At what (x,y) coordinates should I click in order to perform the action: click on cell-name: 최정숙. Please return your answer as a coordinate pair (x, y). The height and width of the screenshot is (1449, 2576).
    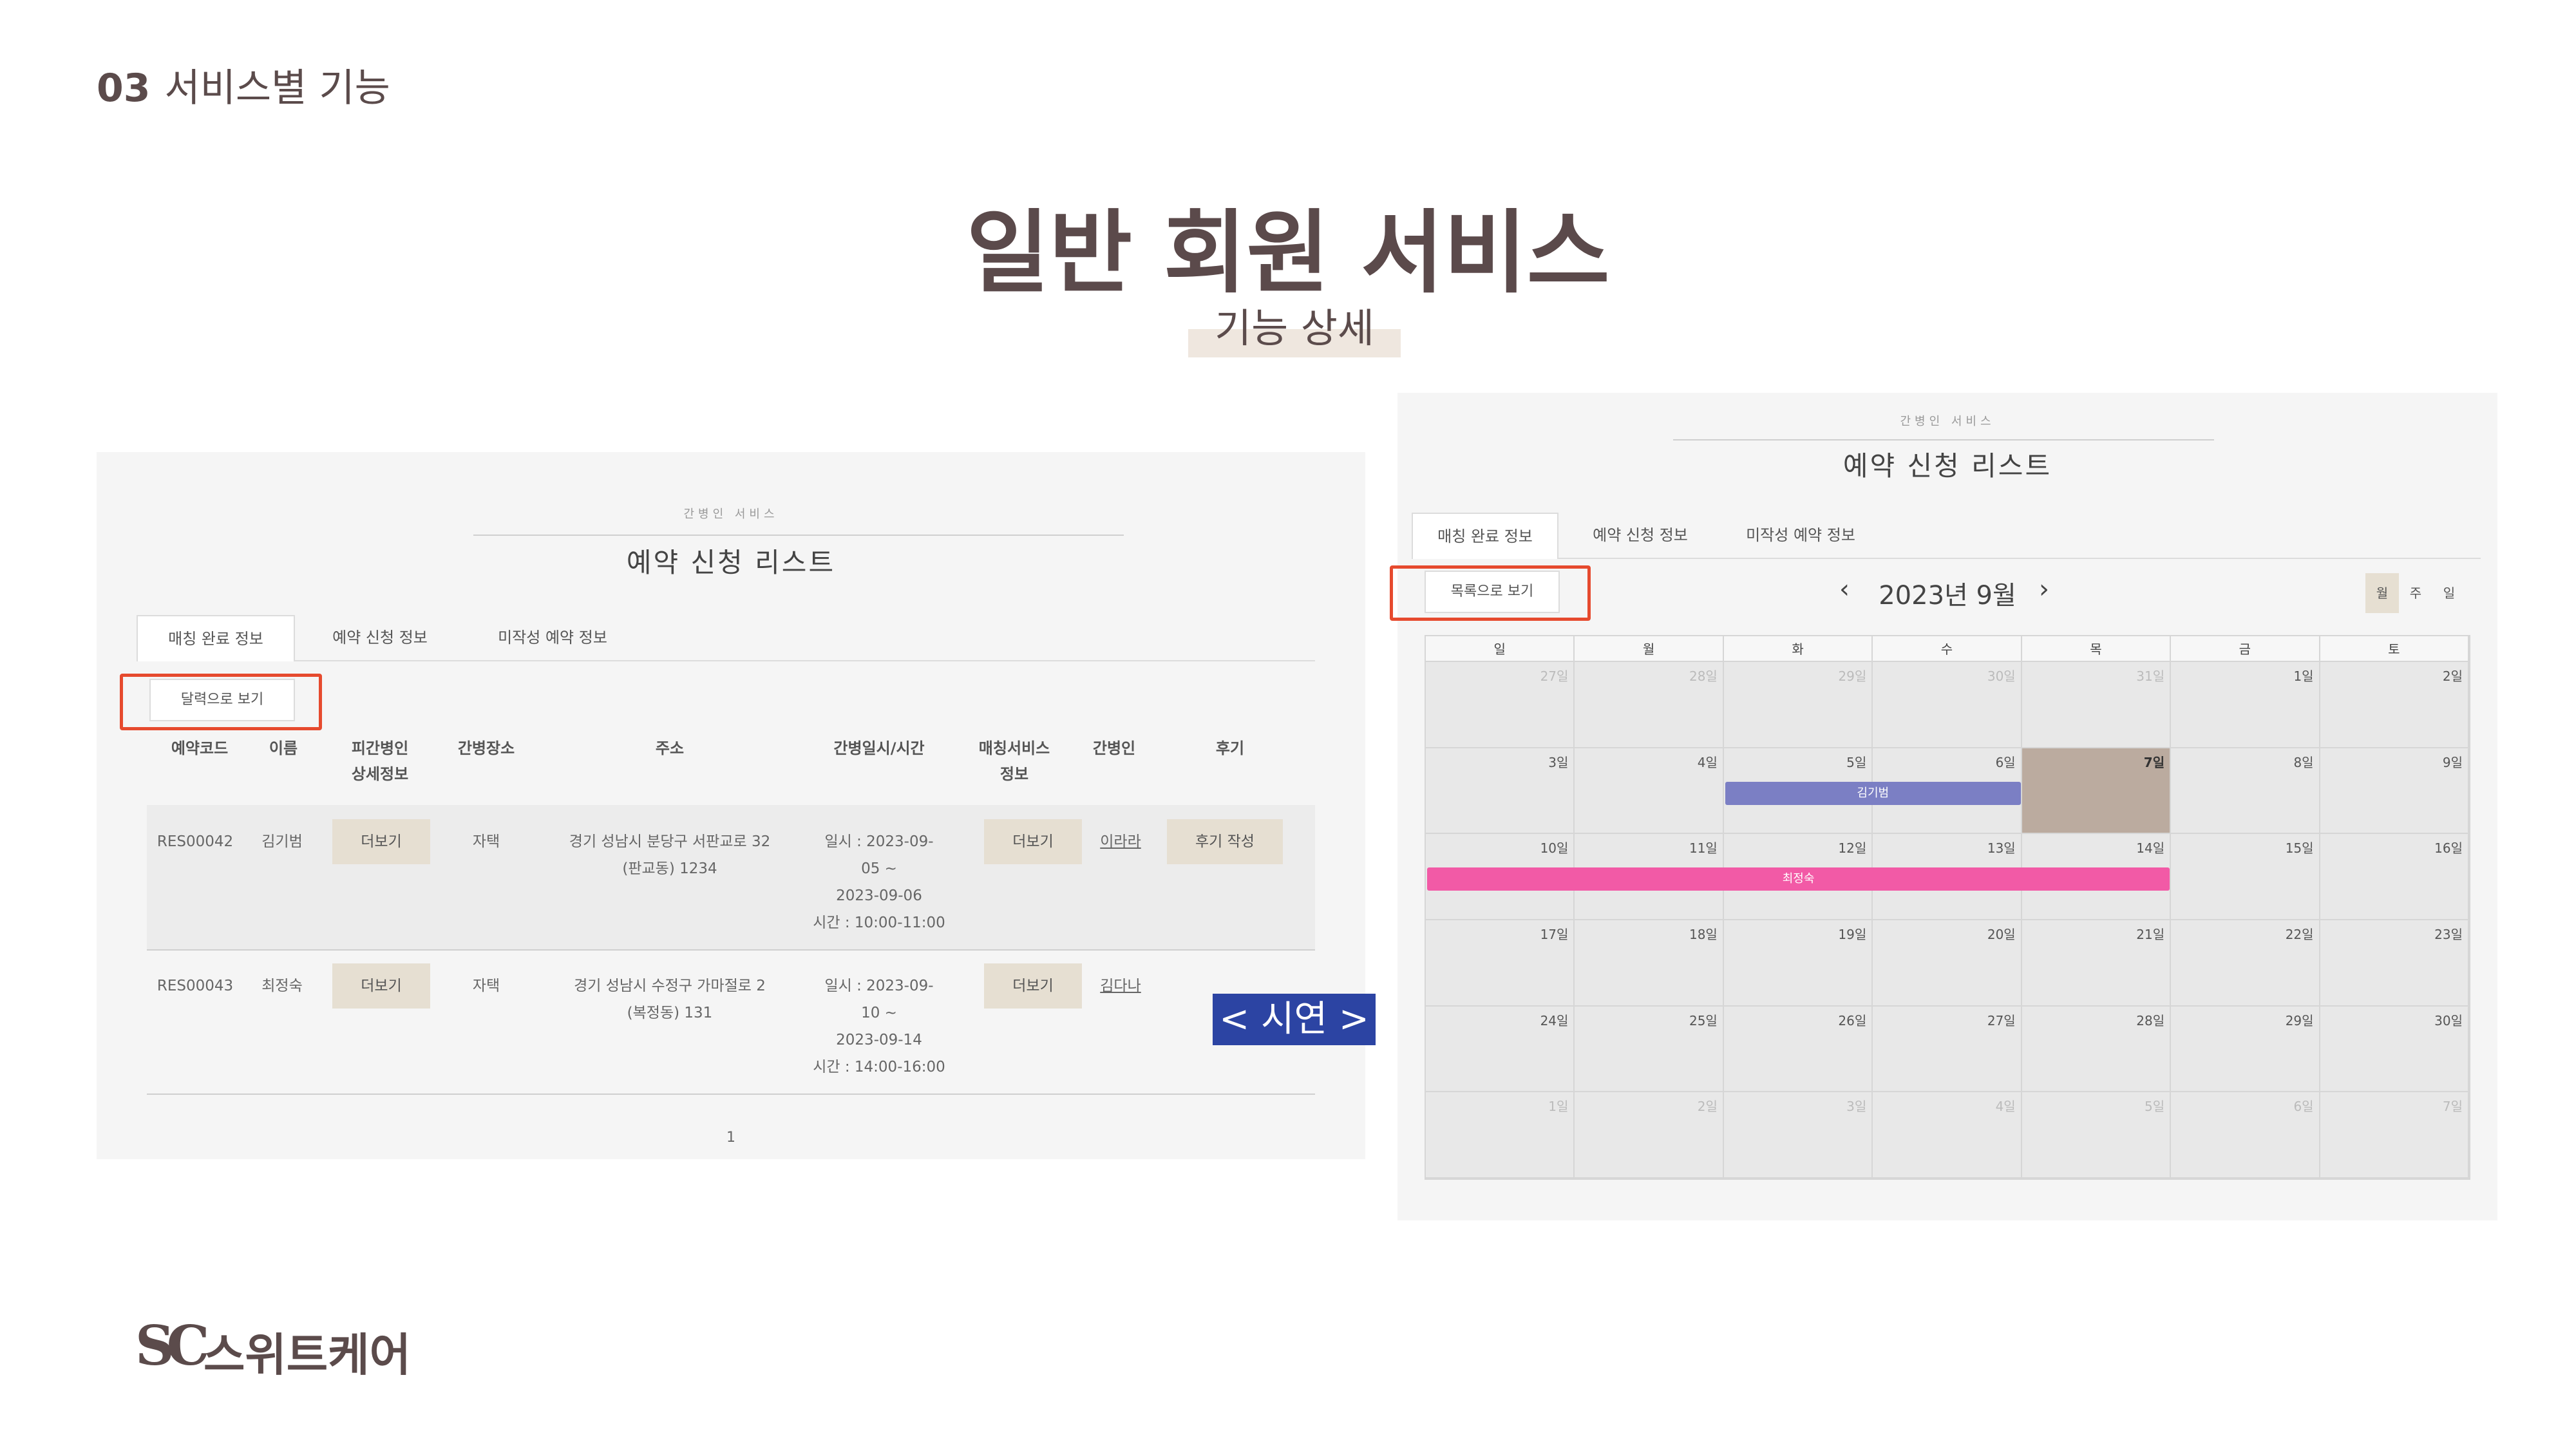
    Looking at the image, I should click on (282, 986).